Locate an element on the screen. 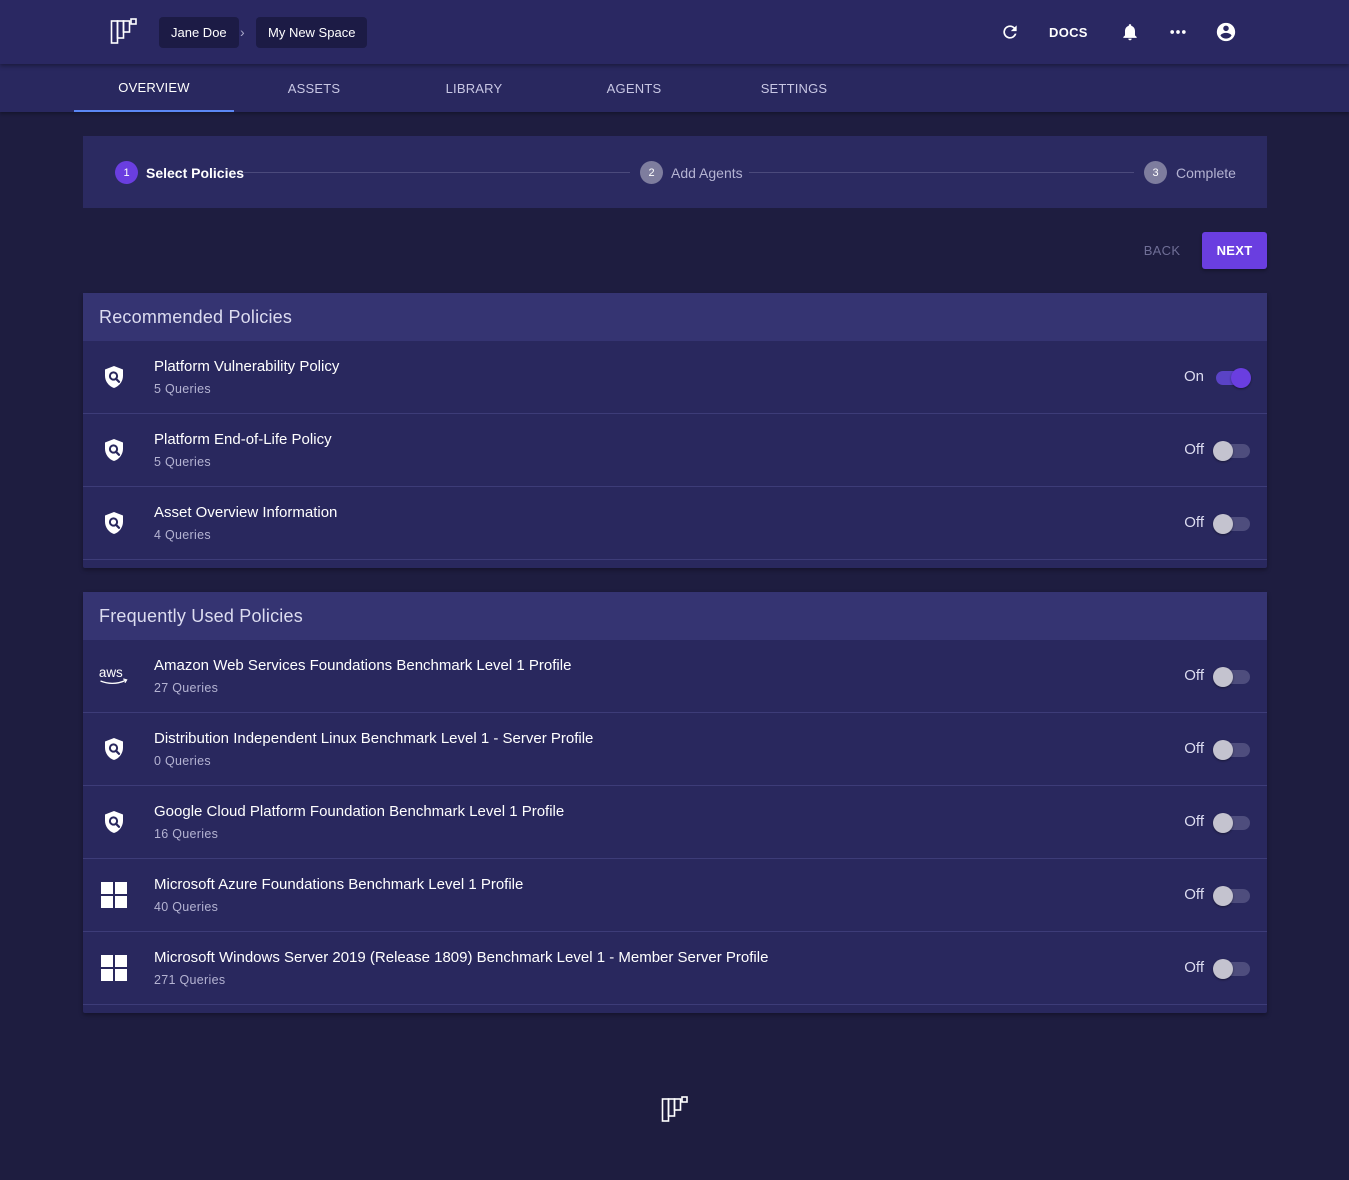  more-horizontal-icon is located at coordinates (1178, 32).